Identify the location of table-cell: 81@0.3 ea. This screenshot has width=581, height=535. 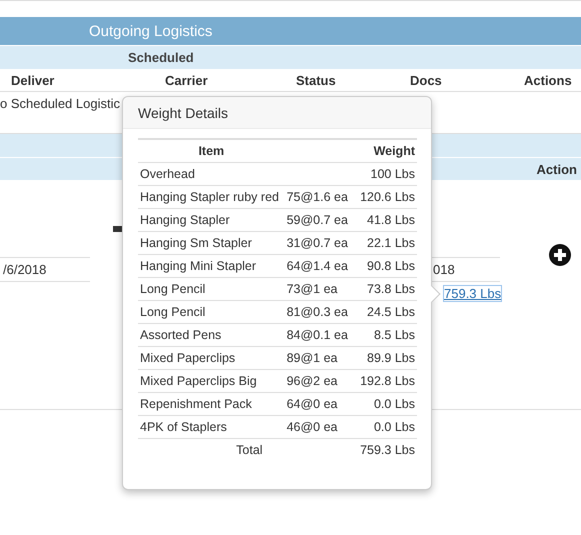
(317, 312).